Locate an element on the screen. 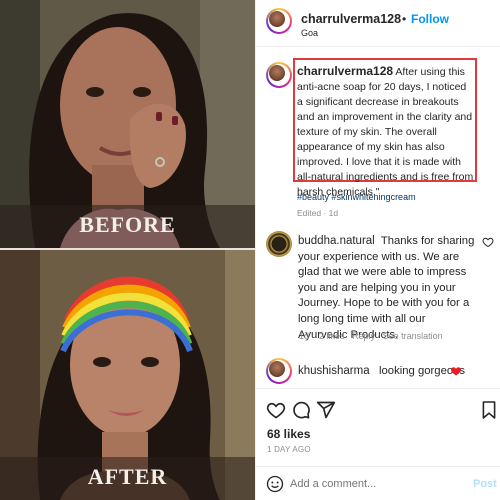  author-username: charrulverma128 is located at coordinates (351, 19).